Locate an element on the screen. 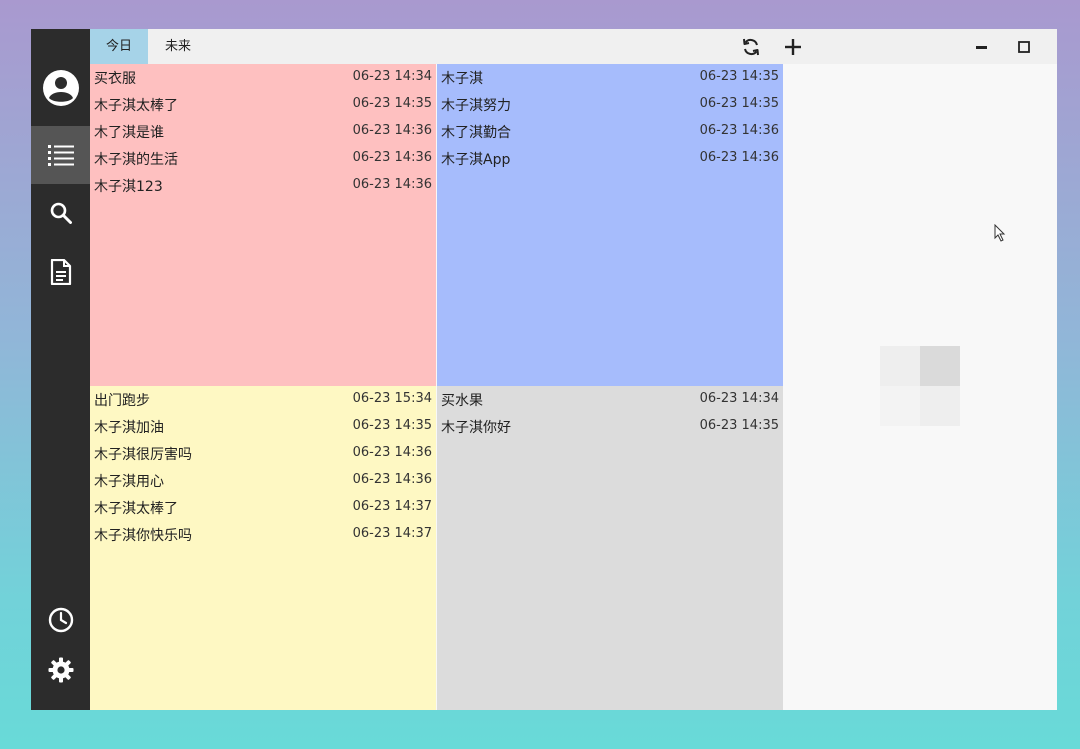 This screenshot has height=749, width=1080. quadrant-bottom-right: 买水果 06-23 14:34 木子淇你好 06-23 14:35 is located at coordinates (610, 548).